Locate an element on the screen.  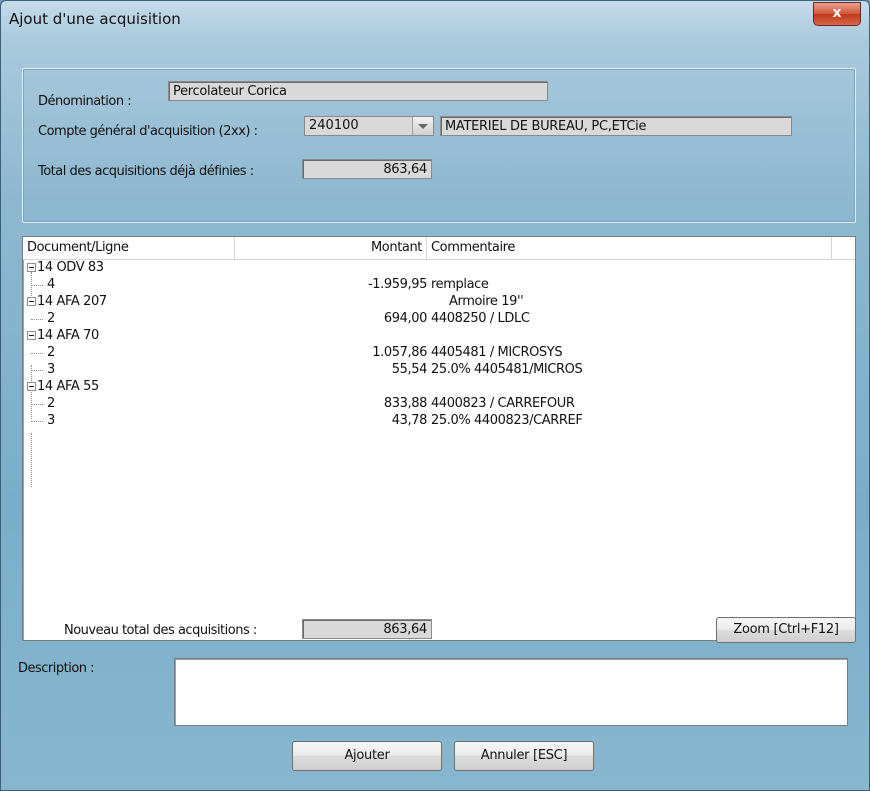
window-title: Ajout d'une acquisition is located at coordinates (95, 19).